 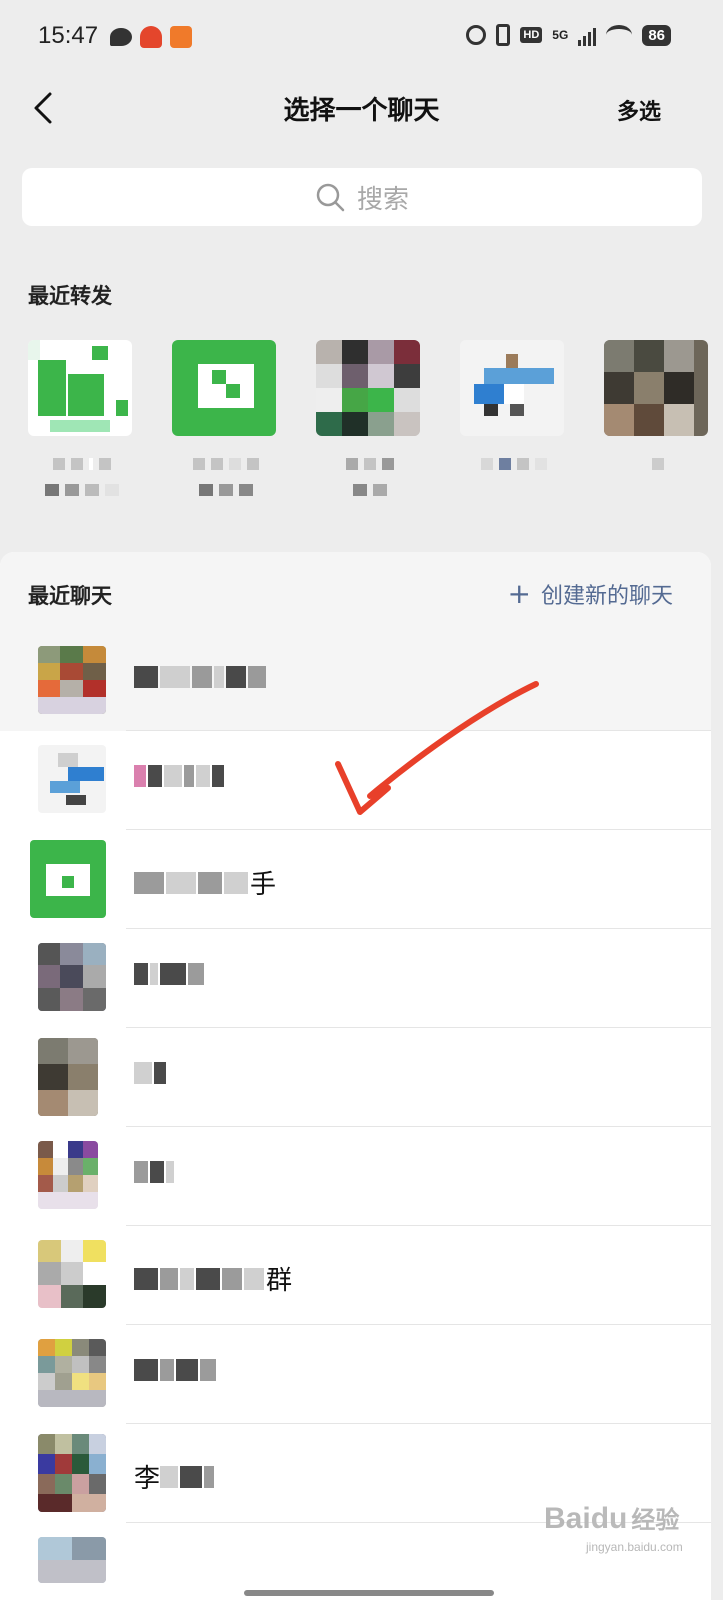 What do you see at coordinates (634, 1547) in the screenshot?
I see `watermark-url: jingyan.baidu.com` at bounding box center [634, 1547].